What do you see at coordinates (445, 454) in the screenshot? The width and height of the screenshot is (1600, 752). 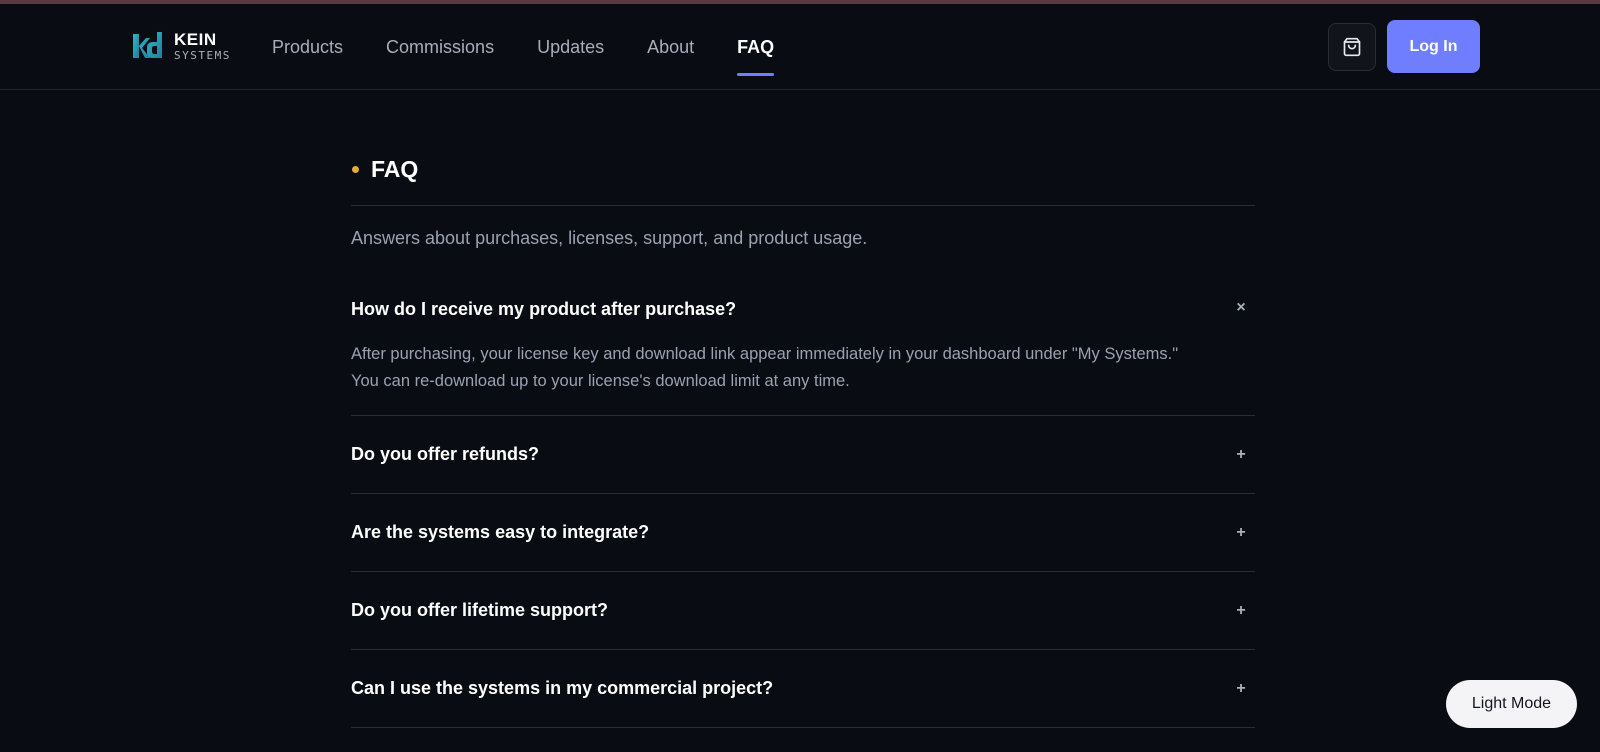 I see `faq-question: Do you offer refunds?` at bounding box center [445, 454].